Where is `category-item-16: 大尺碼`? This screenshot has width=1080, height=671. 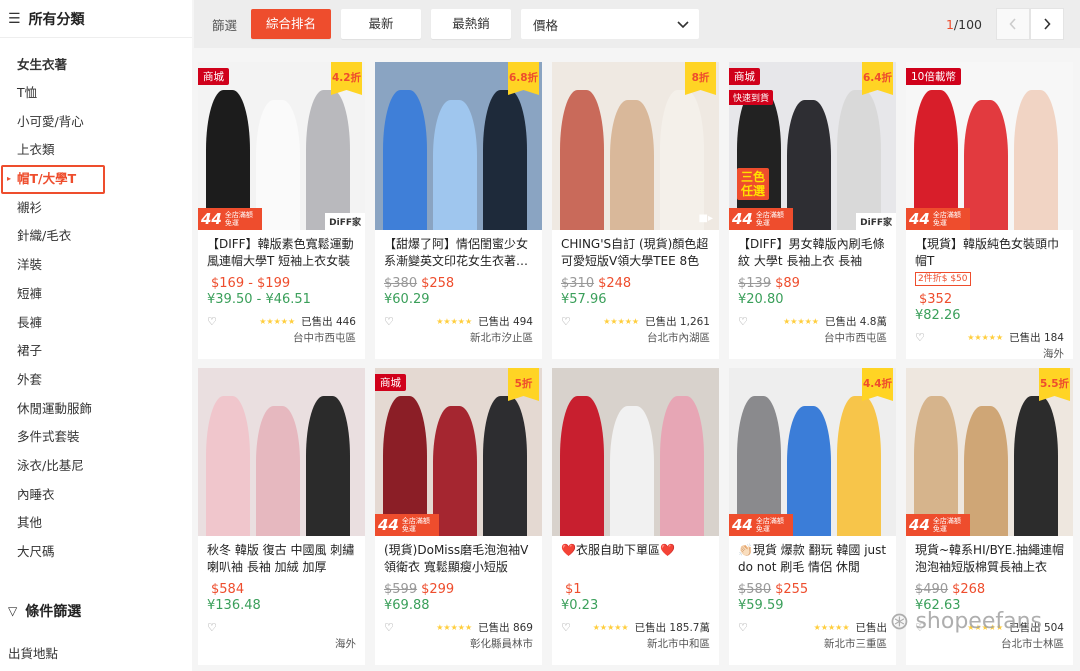
category-item-16: 大尺碼 is located at coordinates (96, 552).